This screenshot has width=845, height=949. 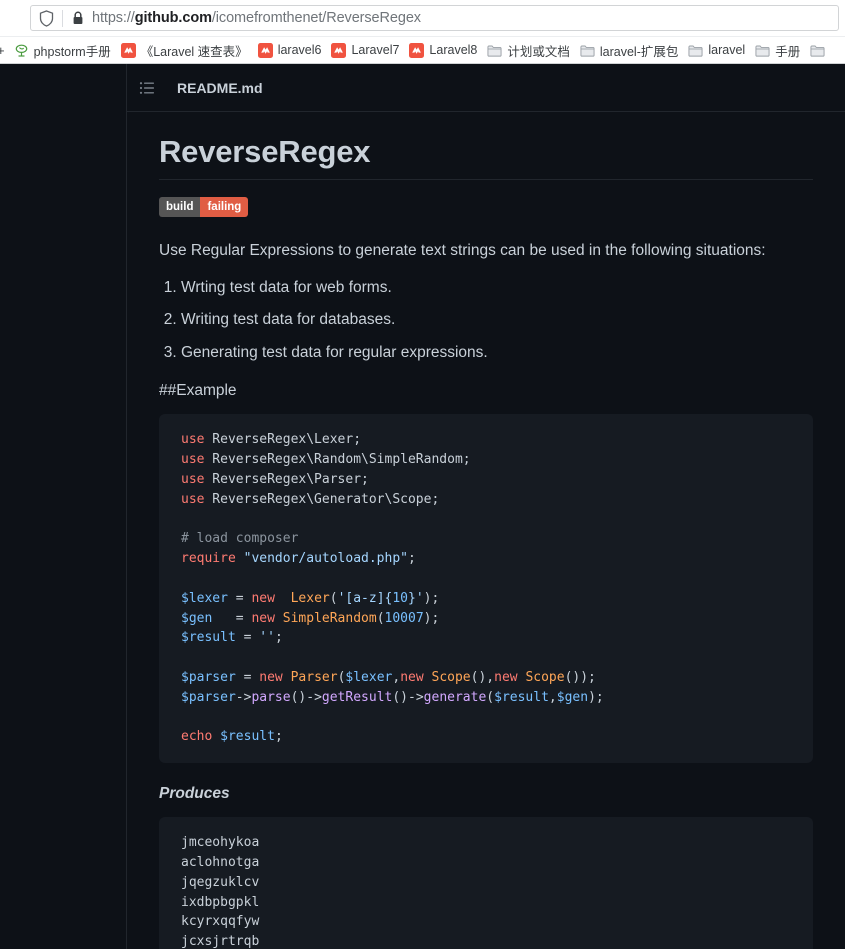 I want to click on code-token: 10, so click(x=400, y=598).